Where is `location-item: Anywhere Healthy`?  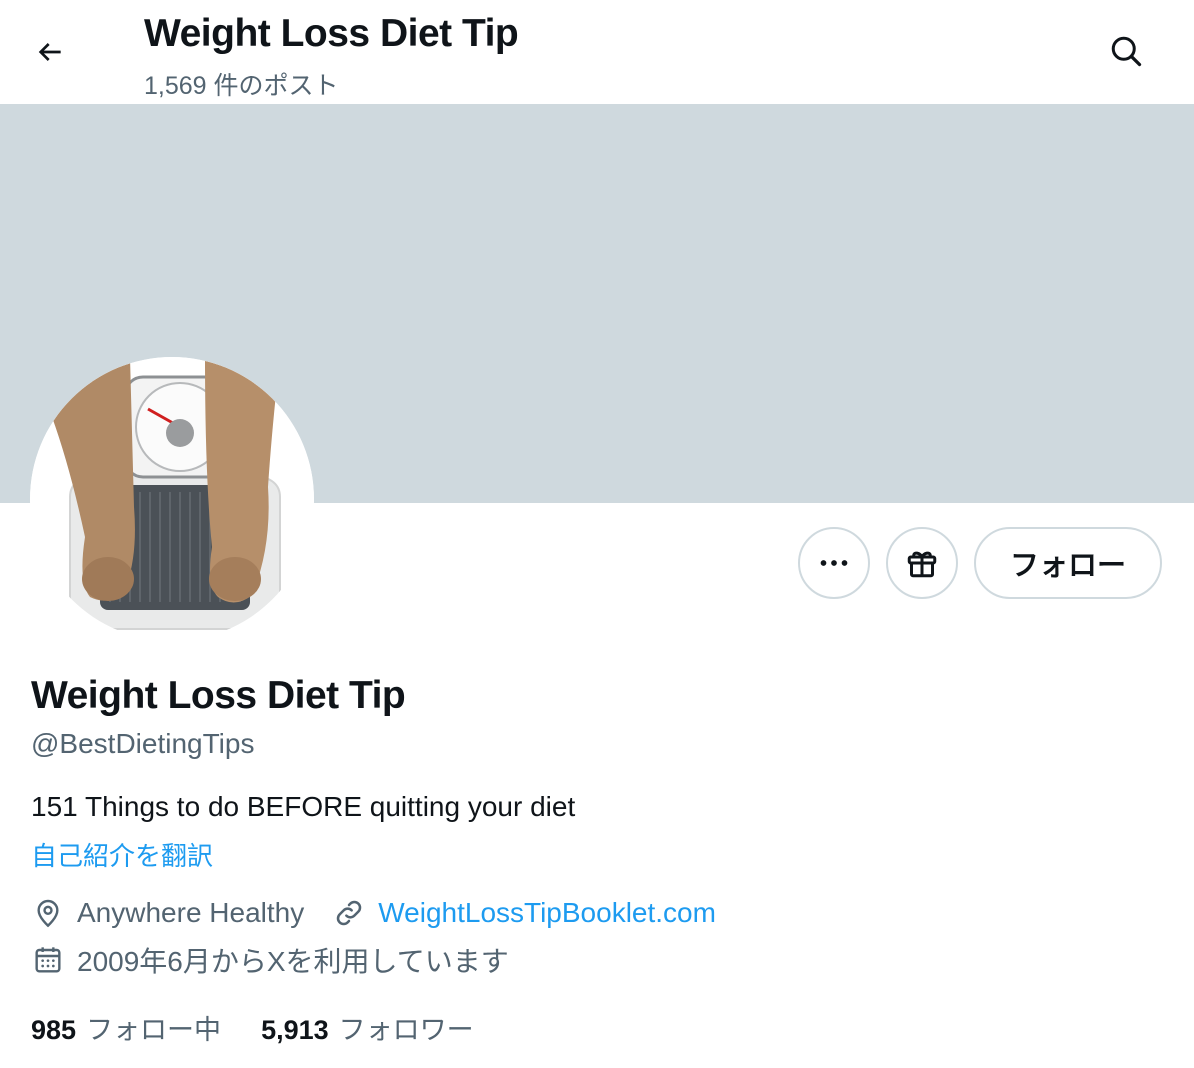 location-item: Anywhere Healthy is located at coordinates (167, 913).